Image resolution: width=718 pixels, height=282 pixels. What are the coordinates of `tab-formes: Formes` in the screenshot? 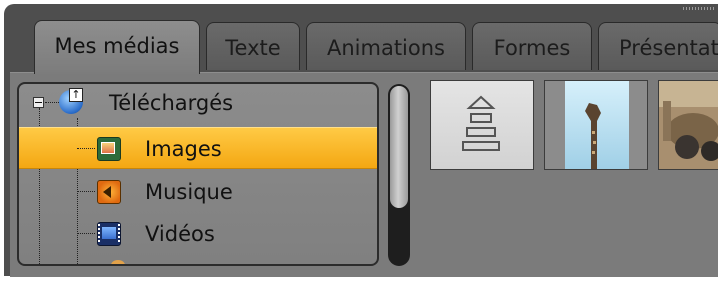 It's located at (532, 46).